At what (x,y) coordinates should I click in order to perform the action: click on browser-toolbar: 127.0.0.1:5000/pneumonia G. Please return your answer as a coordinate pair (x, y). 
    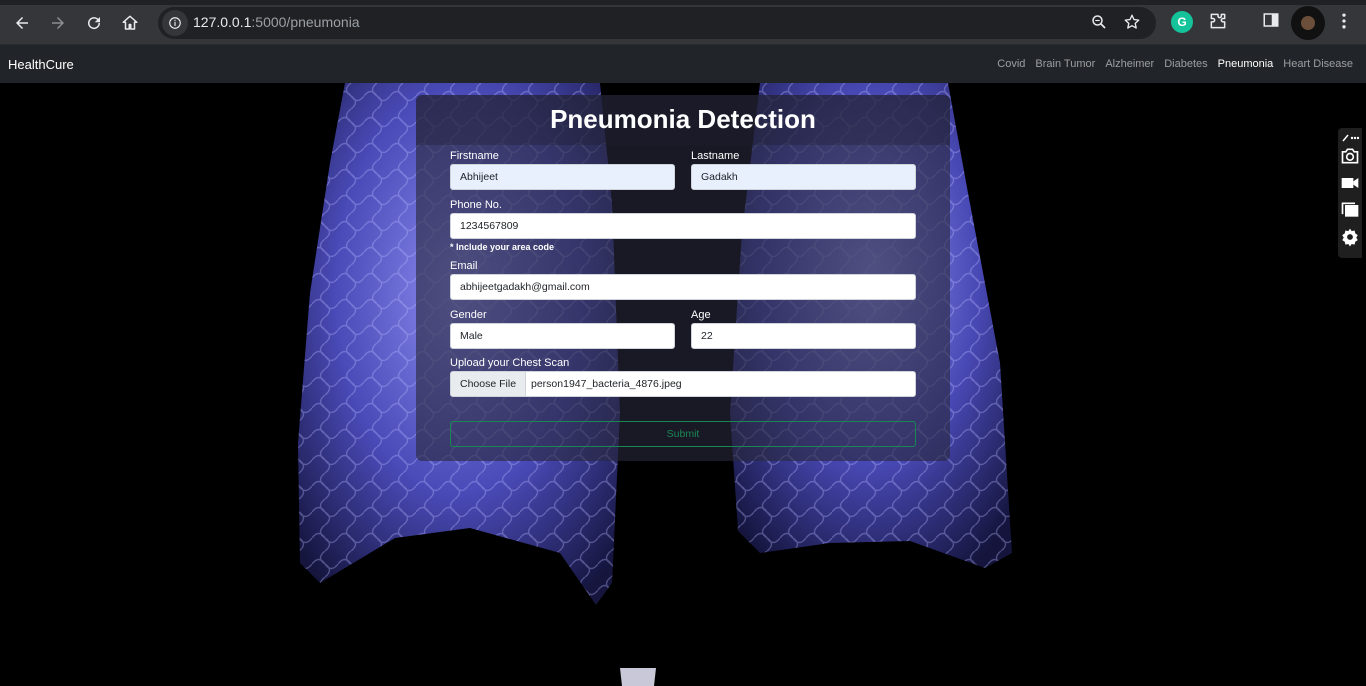
    Looking at the image, I should click on (683, 22).